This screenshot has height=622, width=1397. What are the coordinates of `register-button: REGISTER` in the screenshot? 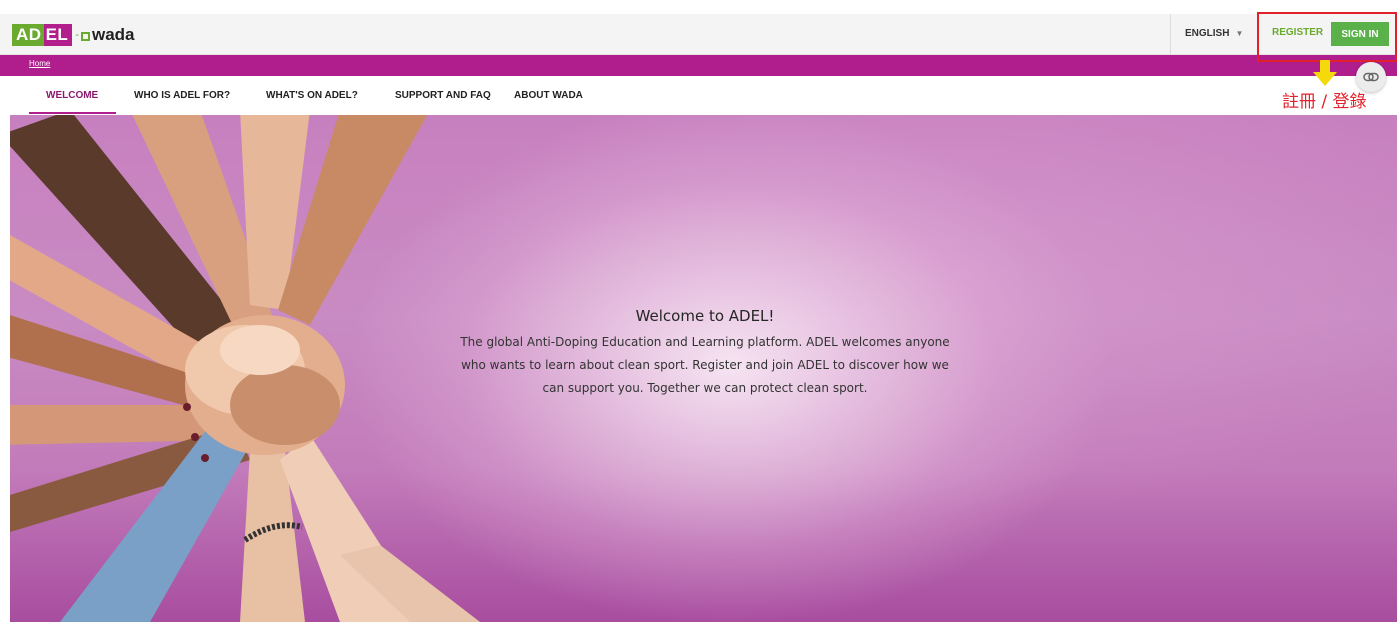 It's located at (1297, 32).